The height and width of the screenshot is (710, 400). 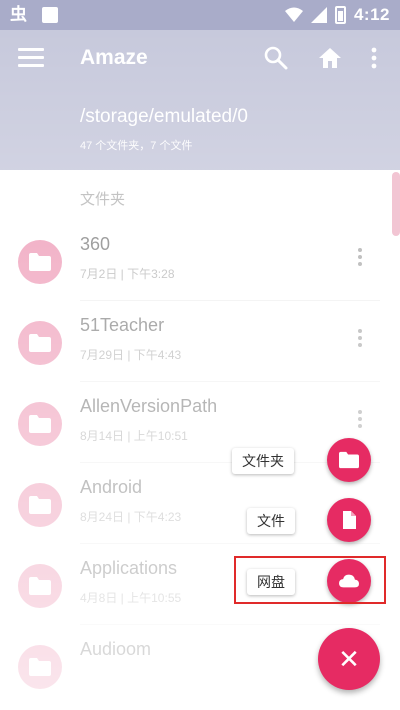 What do you see at coordinates (263, 461) in the screenshot?
I see `fab-label-folder: 文件夹` at bounding box center [263, 461].